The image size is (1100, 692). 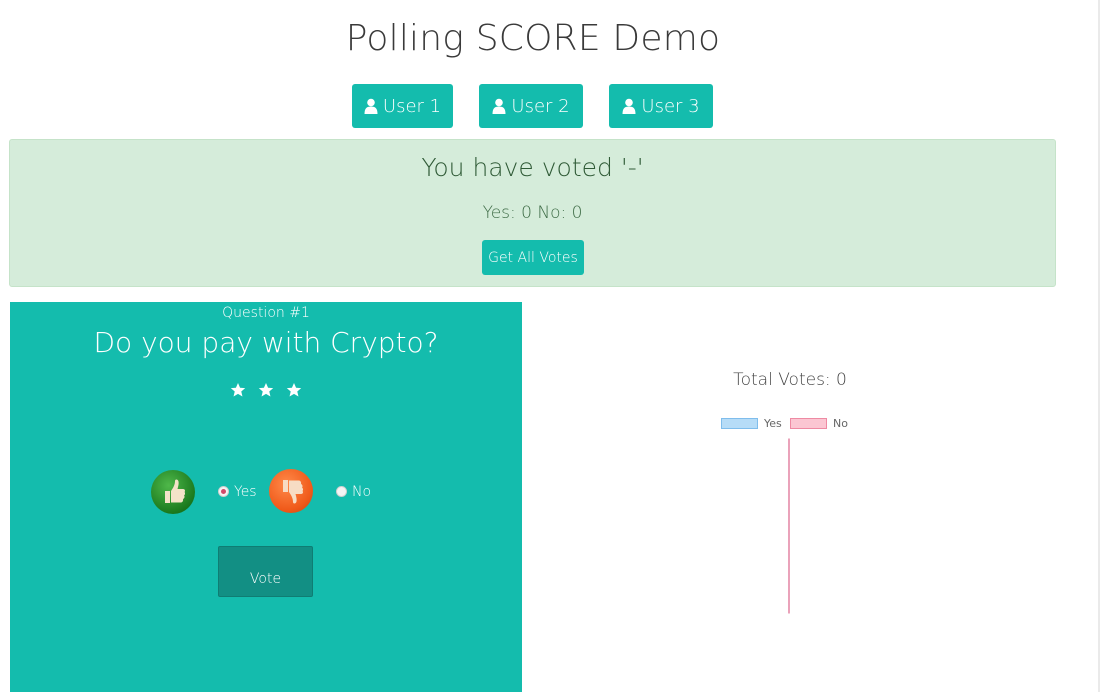 I want to click on legend-swatch-no, so click(x=808, y=423).